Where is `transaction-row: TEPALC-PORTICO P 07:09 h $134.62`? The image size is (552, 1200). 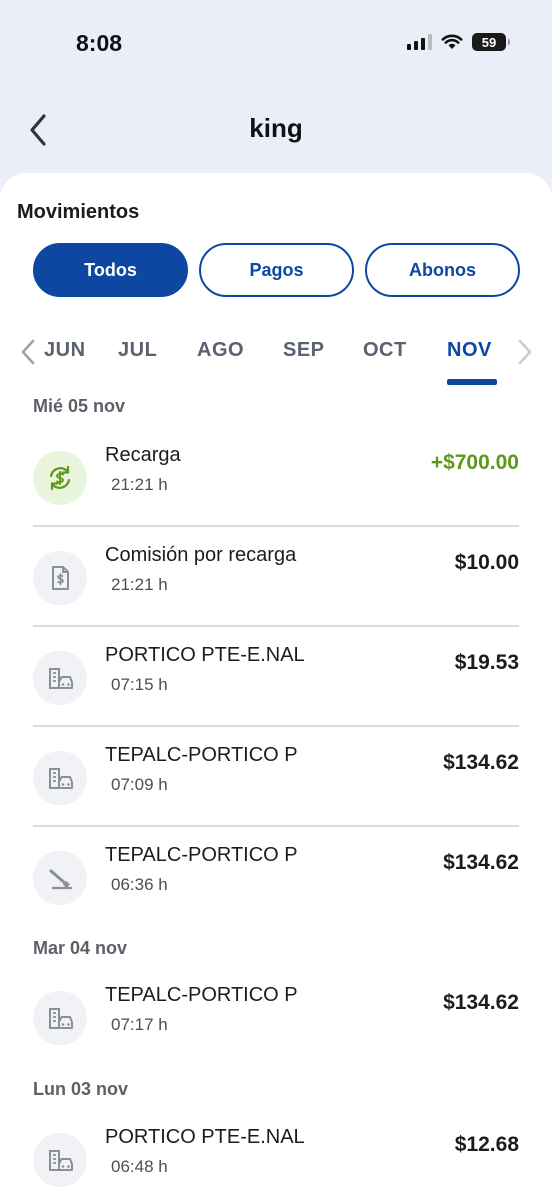
transaction-row: TEPALC-PORTICO P 07:09 h $134.62 is located at coordinates (276, 777).